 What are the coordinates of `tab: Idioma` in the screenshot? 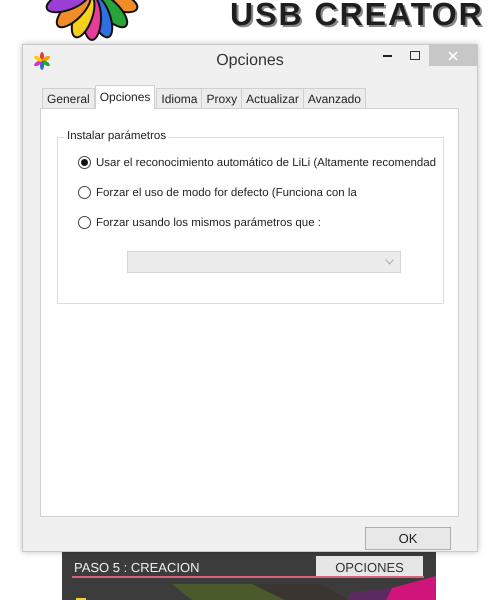 It's located at (179, 98).